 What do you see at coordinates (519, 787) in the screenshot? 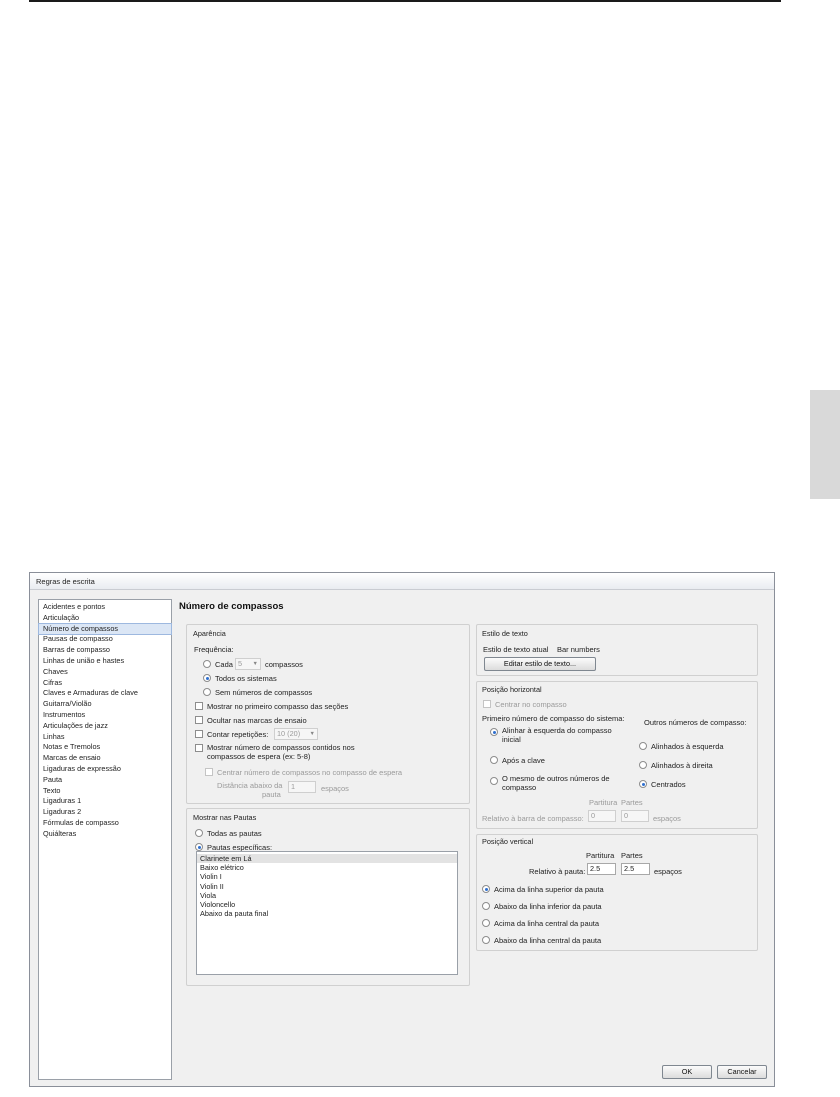
I see `same-as-others-label-2: compasso` at bounding box center [519, 787].